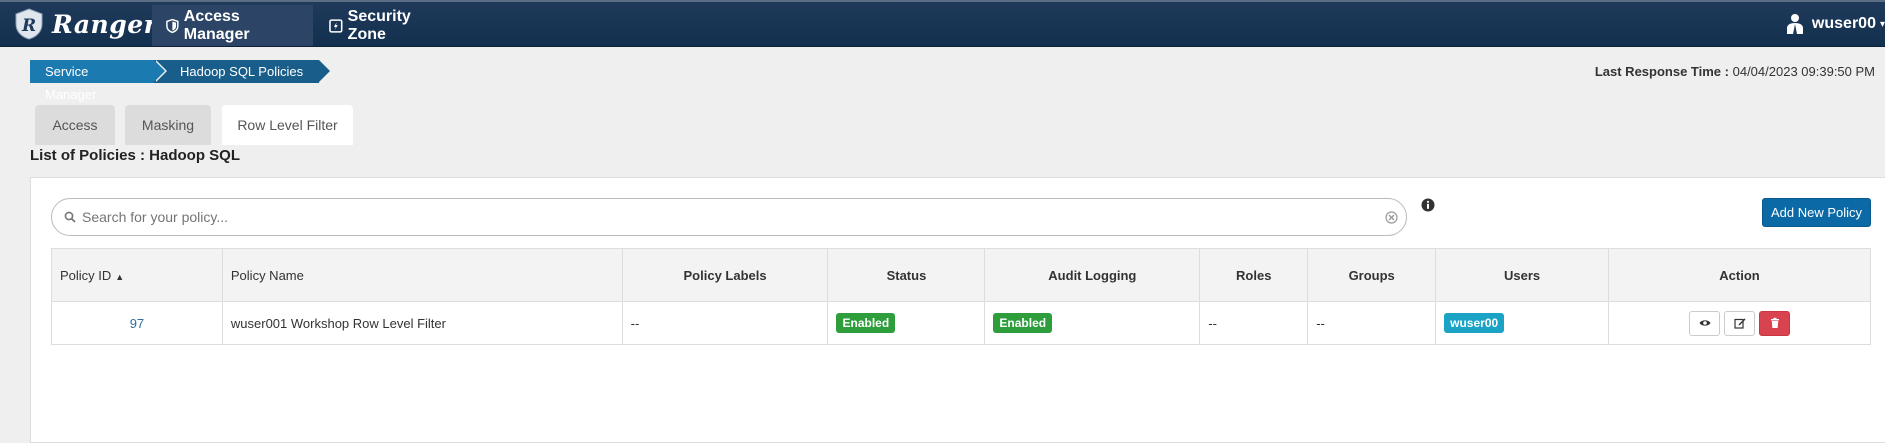  Describe the element at coordinates (1739, 275) in the screenshot. I see `col-action: Action` at that location.